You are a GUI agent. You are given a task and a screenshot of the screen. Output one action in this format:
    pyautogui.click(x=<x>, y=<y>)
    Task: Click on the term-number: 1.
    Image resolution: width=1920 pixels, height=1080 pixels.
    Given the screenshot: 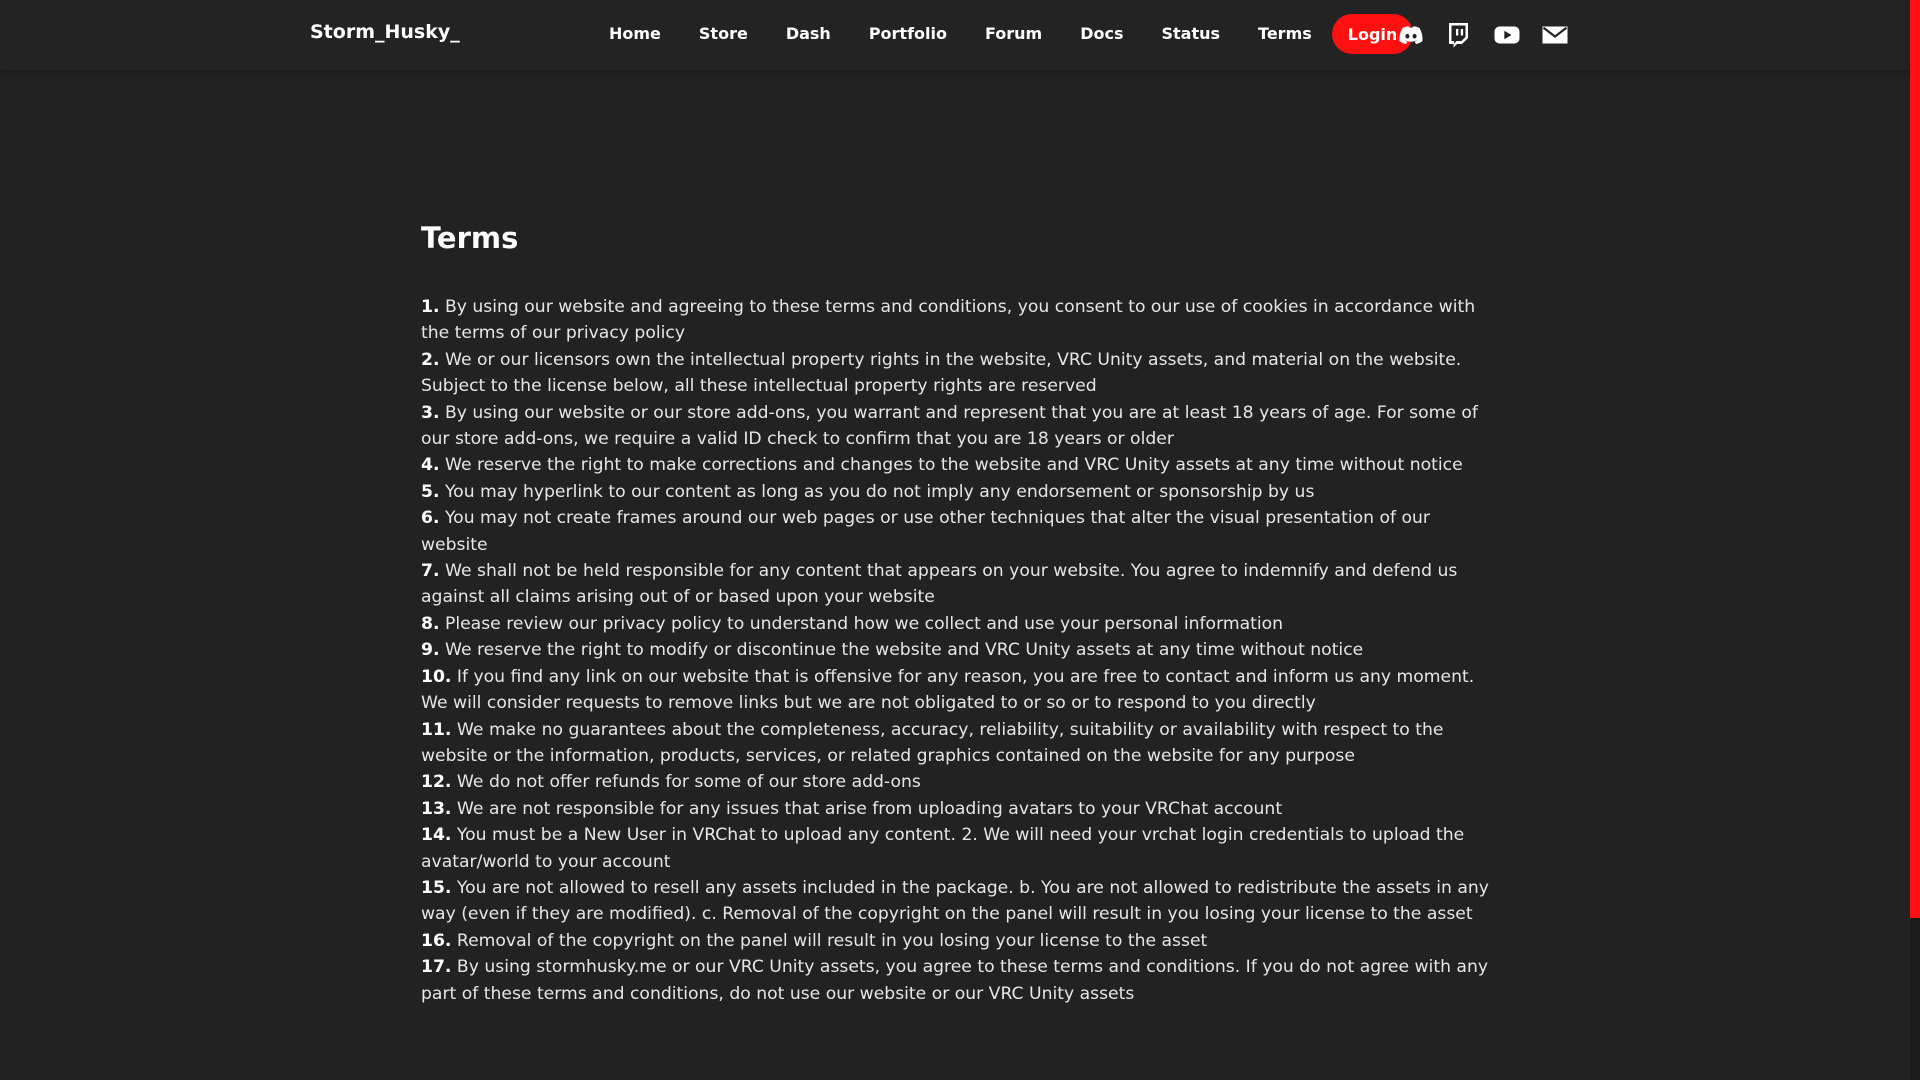 What is the action you would take?
    pyautogui.click(x=430, y=307)
    